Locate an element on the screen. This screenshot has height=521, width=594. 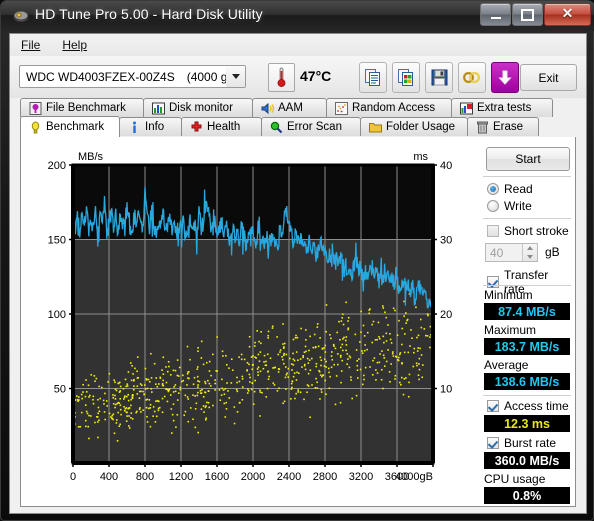
exit-button: Exit is located at coordinates (548, 77).